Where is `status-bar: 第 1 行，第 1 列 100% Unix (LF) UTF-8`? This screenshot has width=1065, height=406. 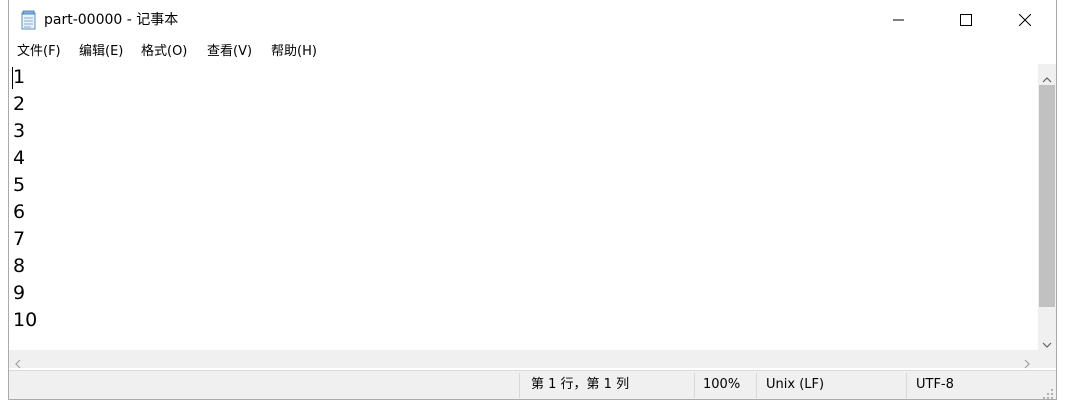 status-bar: 第 1 行，第 1 列 100% Unix (LF) UTF-8 is located at coordinates (532, 384).